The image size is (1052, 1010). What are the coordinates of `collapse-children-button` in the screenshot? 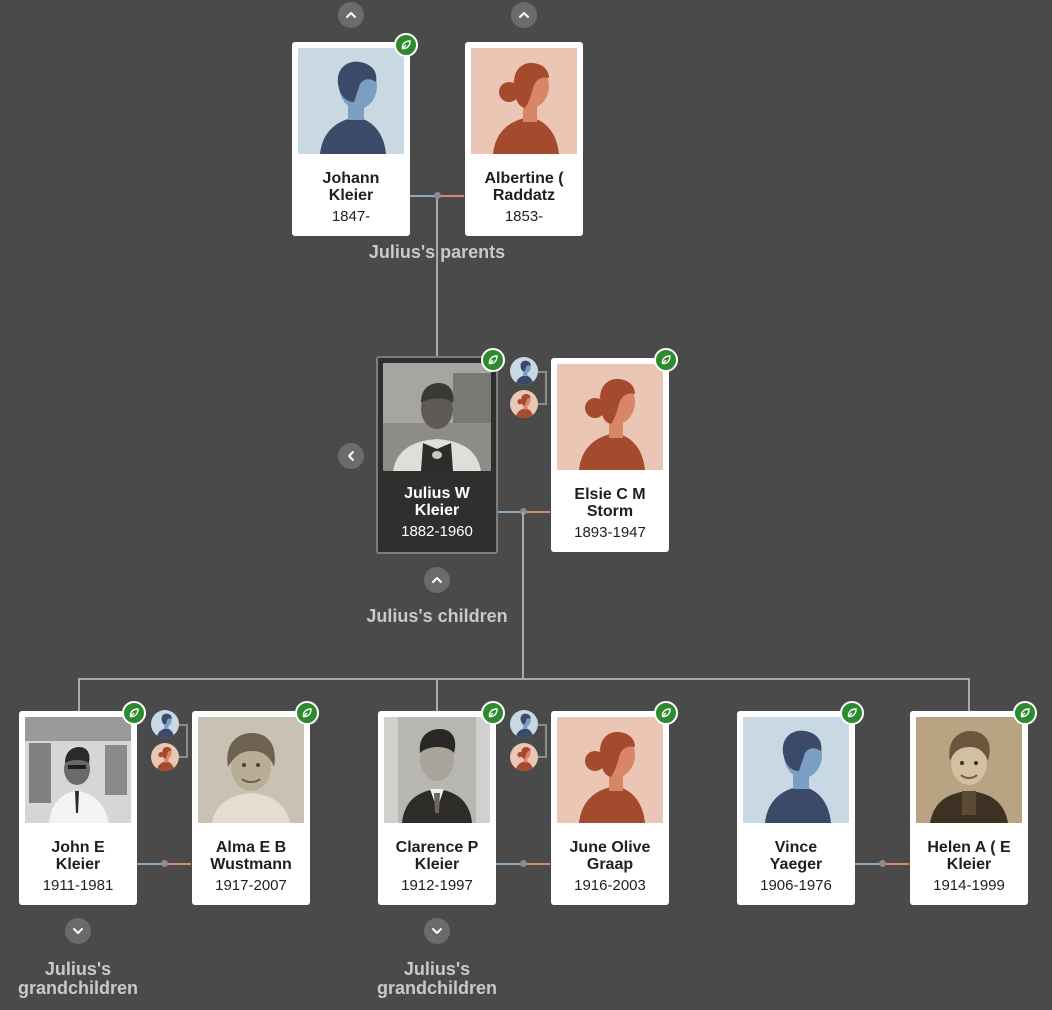 It's located at (437, 580).